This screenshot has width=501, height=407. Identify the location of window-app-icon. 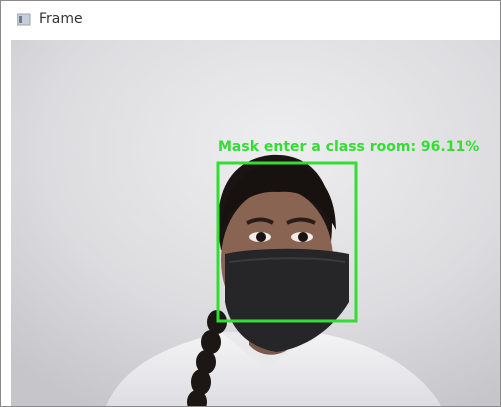
(23, 20).